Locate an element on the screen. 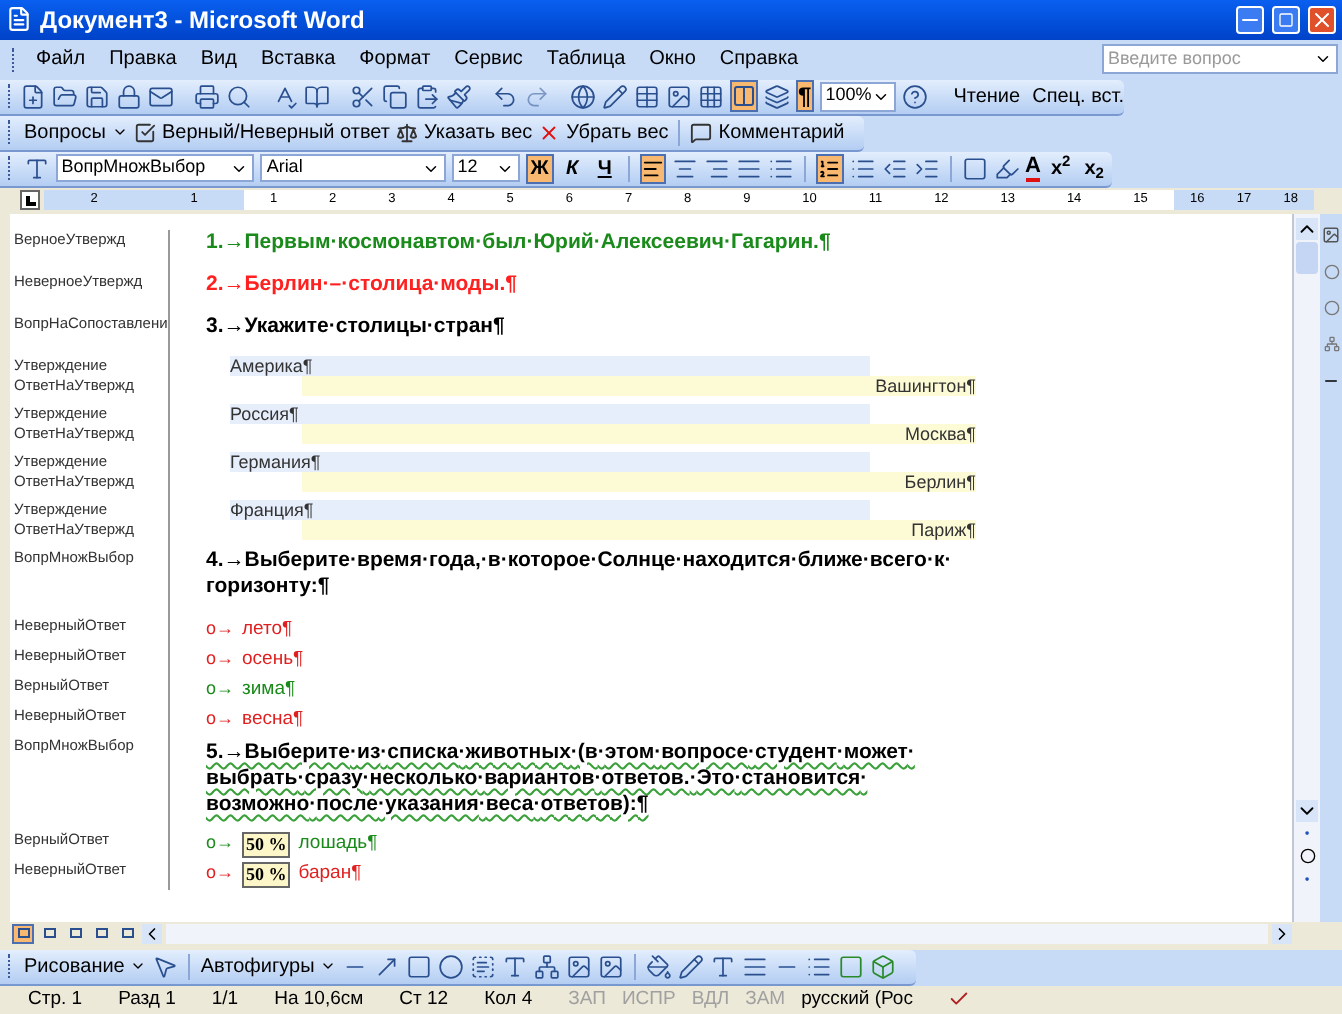  close-icon is located at coordinates (1322, 19).